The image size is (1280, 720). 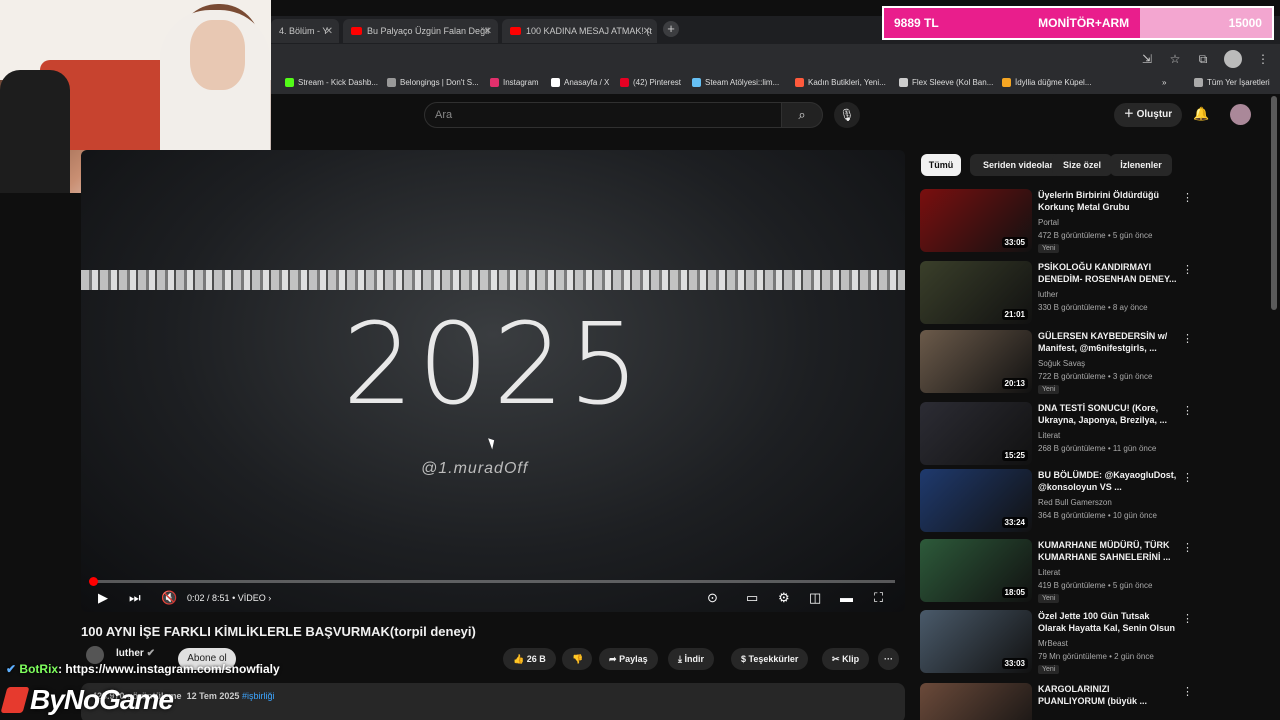 What do you see at coordinates (976, 361) in the screenshot?
I see `video-thumbnail: 20:13` at bounding box center [976, 361].